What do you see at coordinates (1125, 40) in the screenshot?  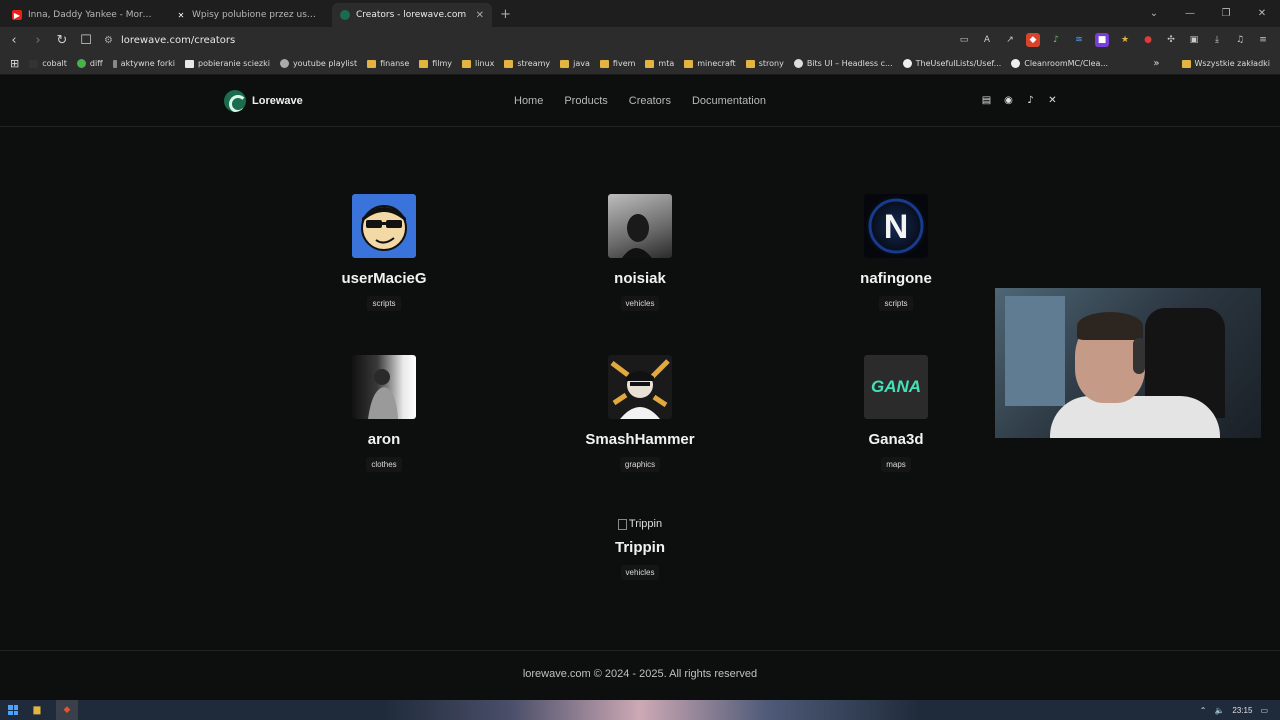 I see `star-extension-icon: ★` at bounding box center [1125, 40].